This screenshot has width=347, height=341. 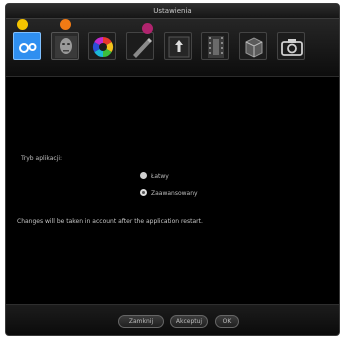 I want to click on tab-plugins, so click(x=253, y=46).